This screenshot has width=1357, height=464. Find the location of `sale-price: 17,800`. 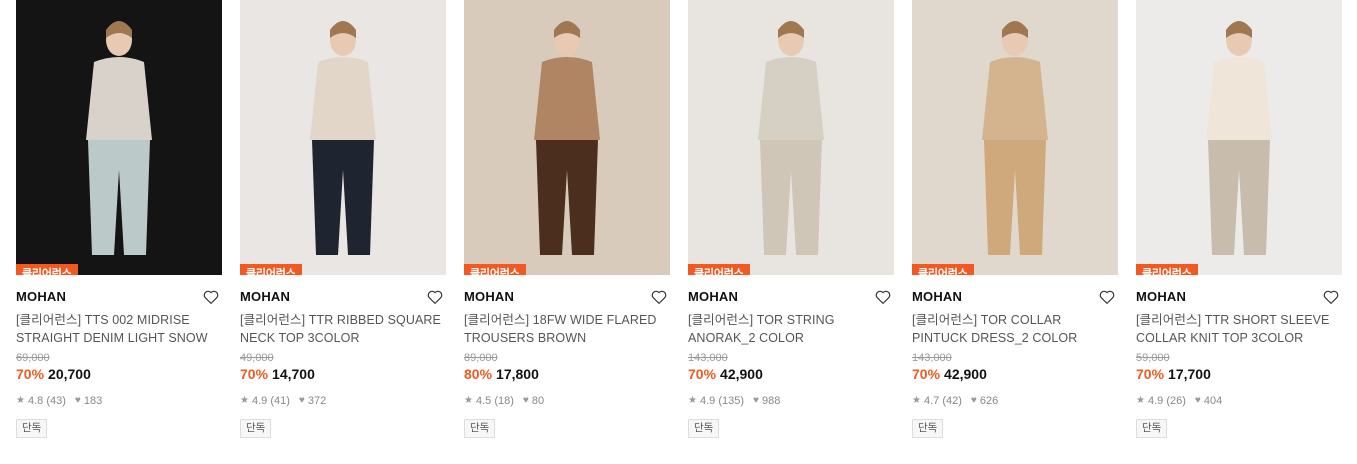

sale-price: 17,800 is located at coordinates (517, 374).